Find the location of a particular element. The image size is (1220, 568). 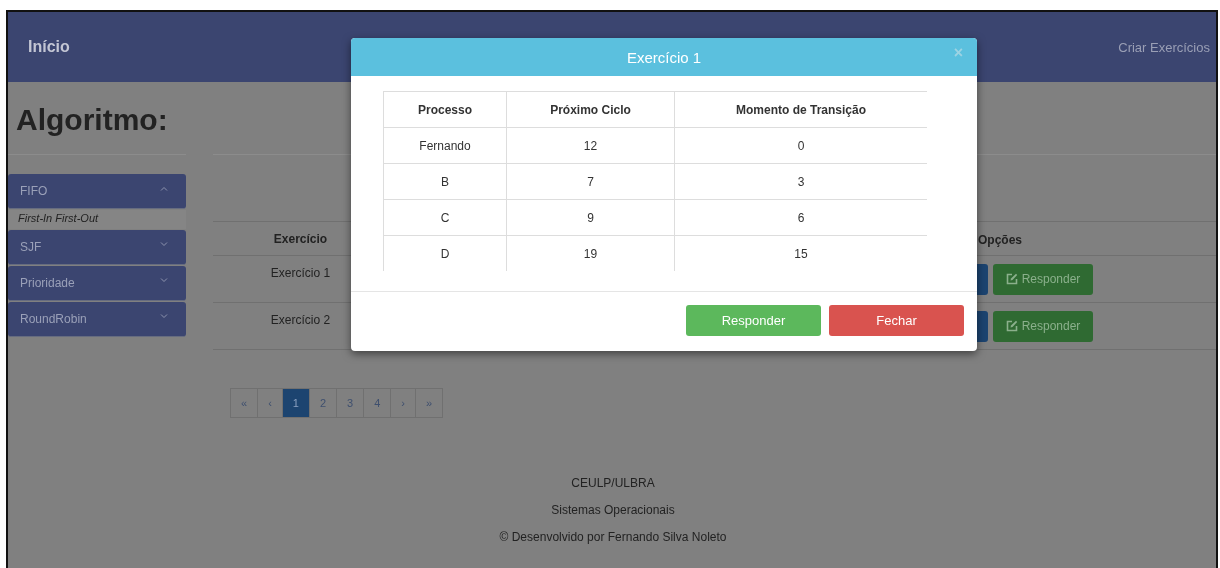

table-cell: Fernando is located at coordinates (445, 145).